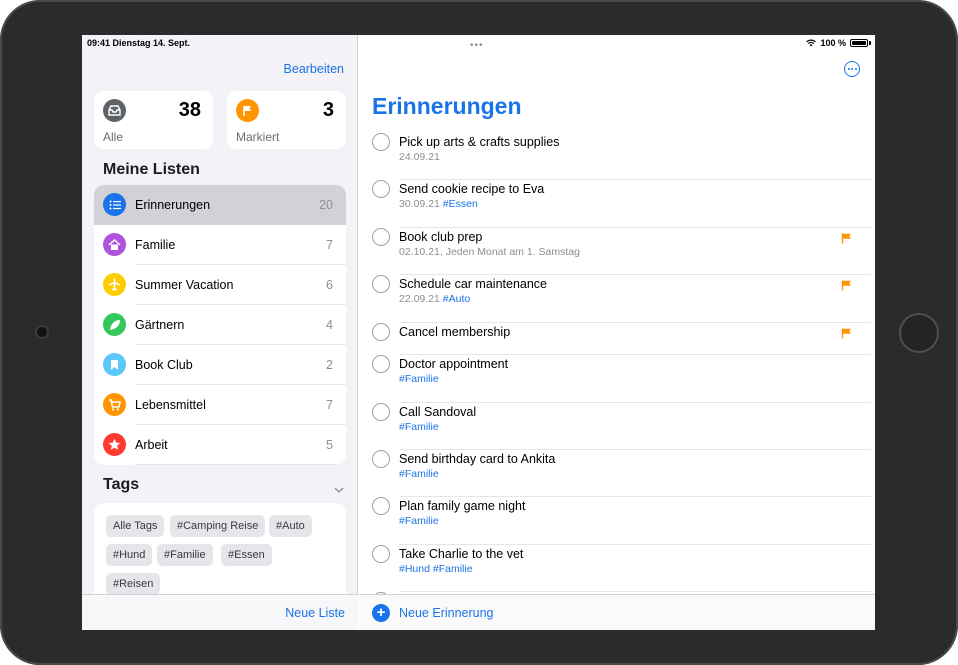 The width and height of the screenshot is (958, 665). I want to click on reminder-row: Schedule car maintenance 22.09.21 #Auto, so click(615, 299).